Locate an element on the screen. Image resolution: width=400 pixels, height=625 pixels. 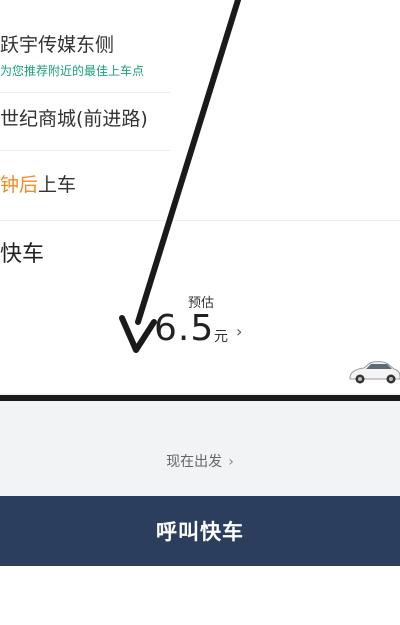
destination-address: 世纪商城(前进路) is located at coordinates (74, 117).